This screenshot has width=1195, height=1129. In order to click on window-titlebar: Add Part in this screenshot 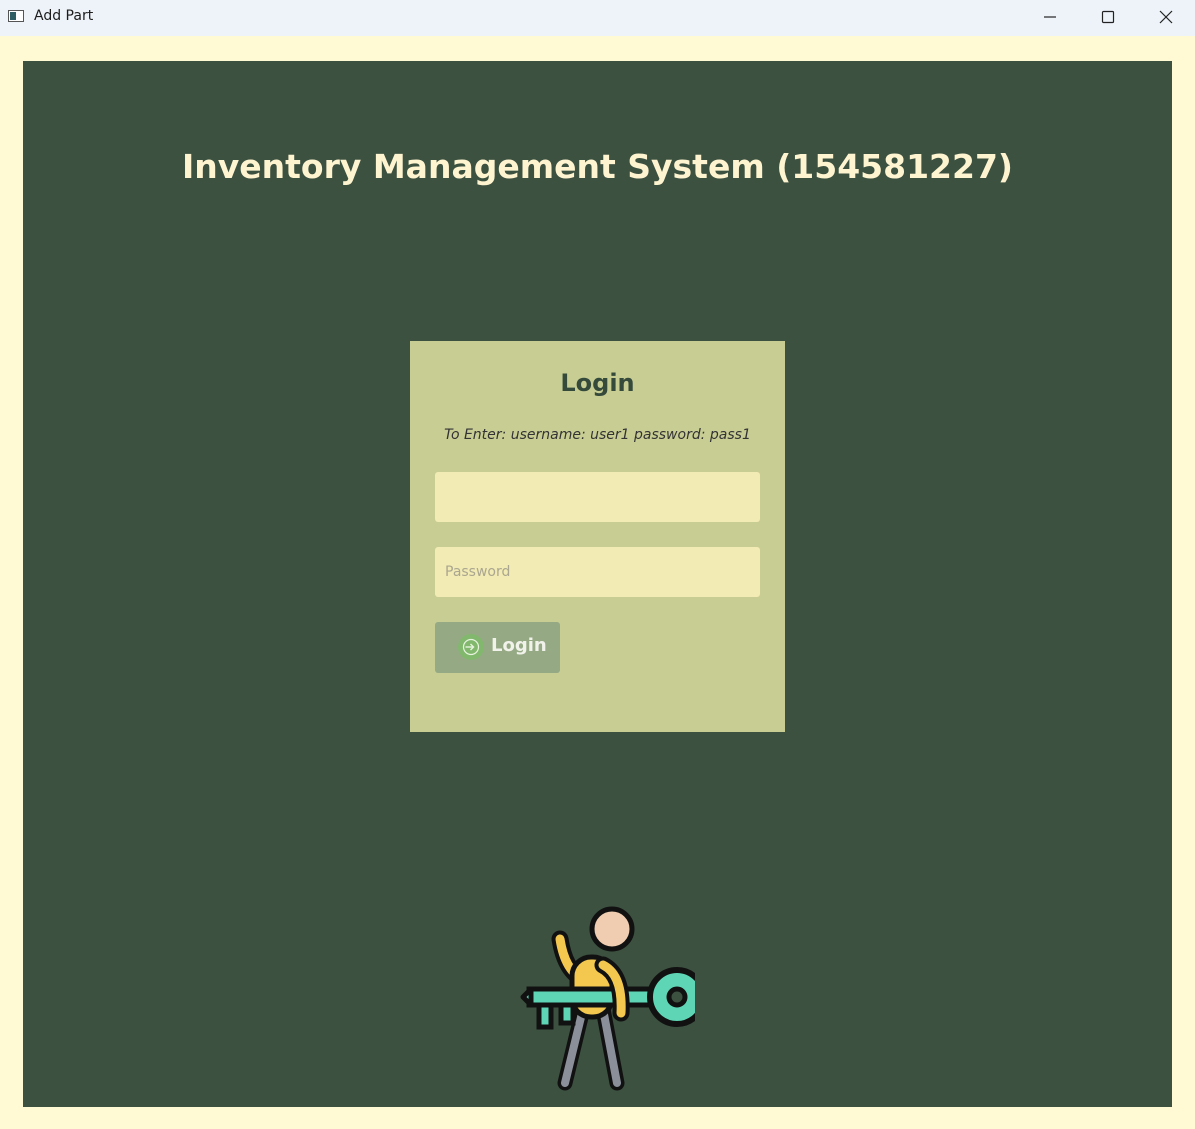, I will do `click(597, 18)`.